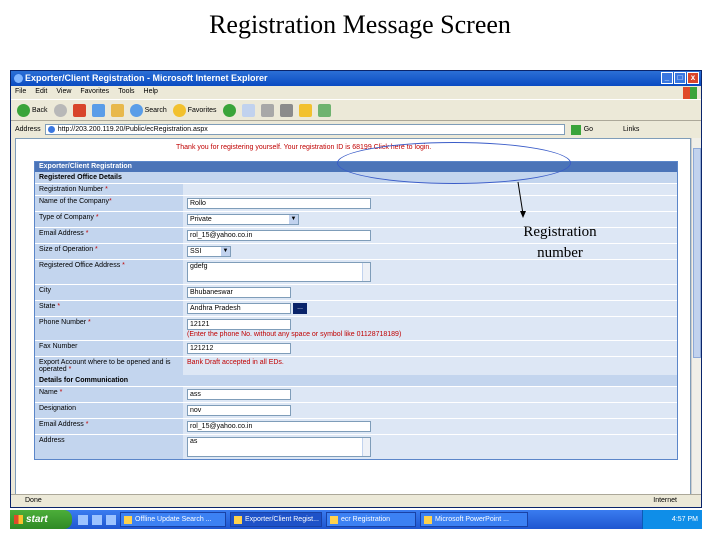 This screenshot has height=540, width=720. I want to click on annotation-line, so click(520, 198).